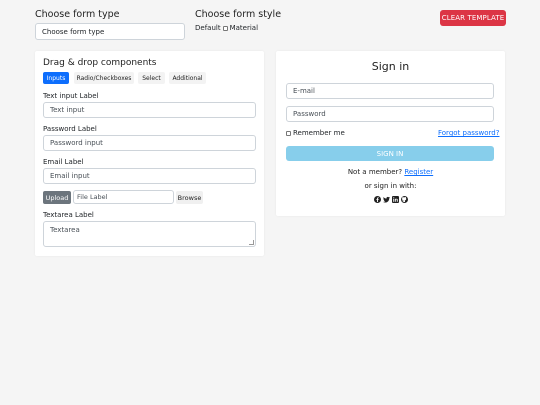 Image resolution: width=540 pixels, height=405 pixels. I want to click on form-type-heading: Choose form type, so click(77, 14).